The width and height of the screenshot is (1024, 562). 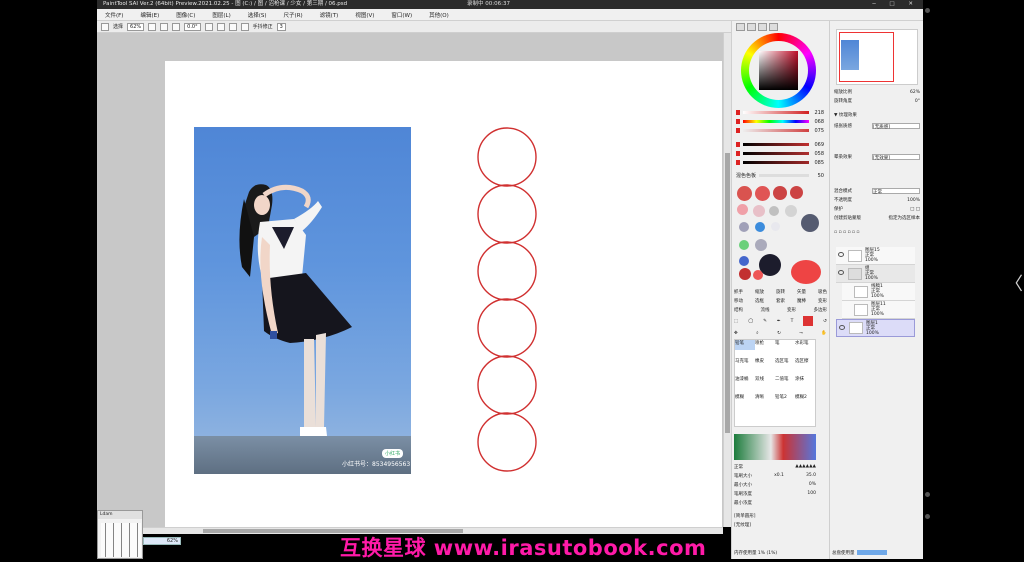 What do you see at coordinates (778, 70) in the screenshot?
I see `saturation-value-square` at bounding box center [778, 70].